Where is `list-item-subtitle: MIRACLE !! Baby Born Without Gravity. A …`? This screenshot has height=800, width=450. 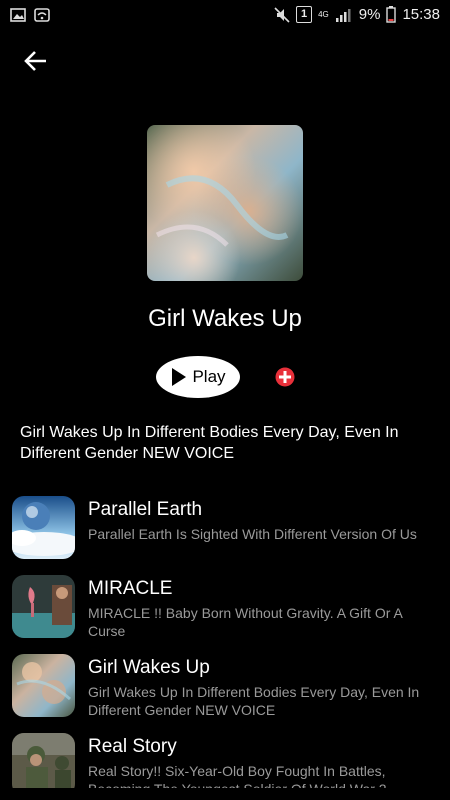 list-item-subtitle: MIRACLE !! Baby Born Without Gravity. A … is located at coordinates (245, 622).